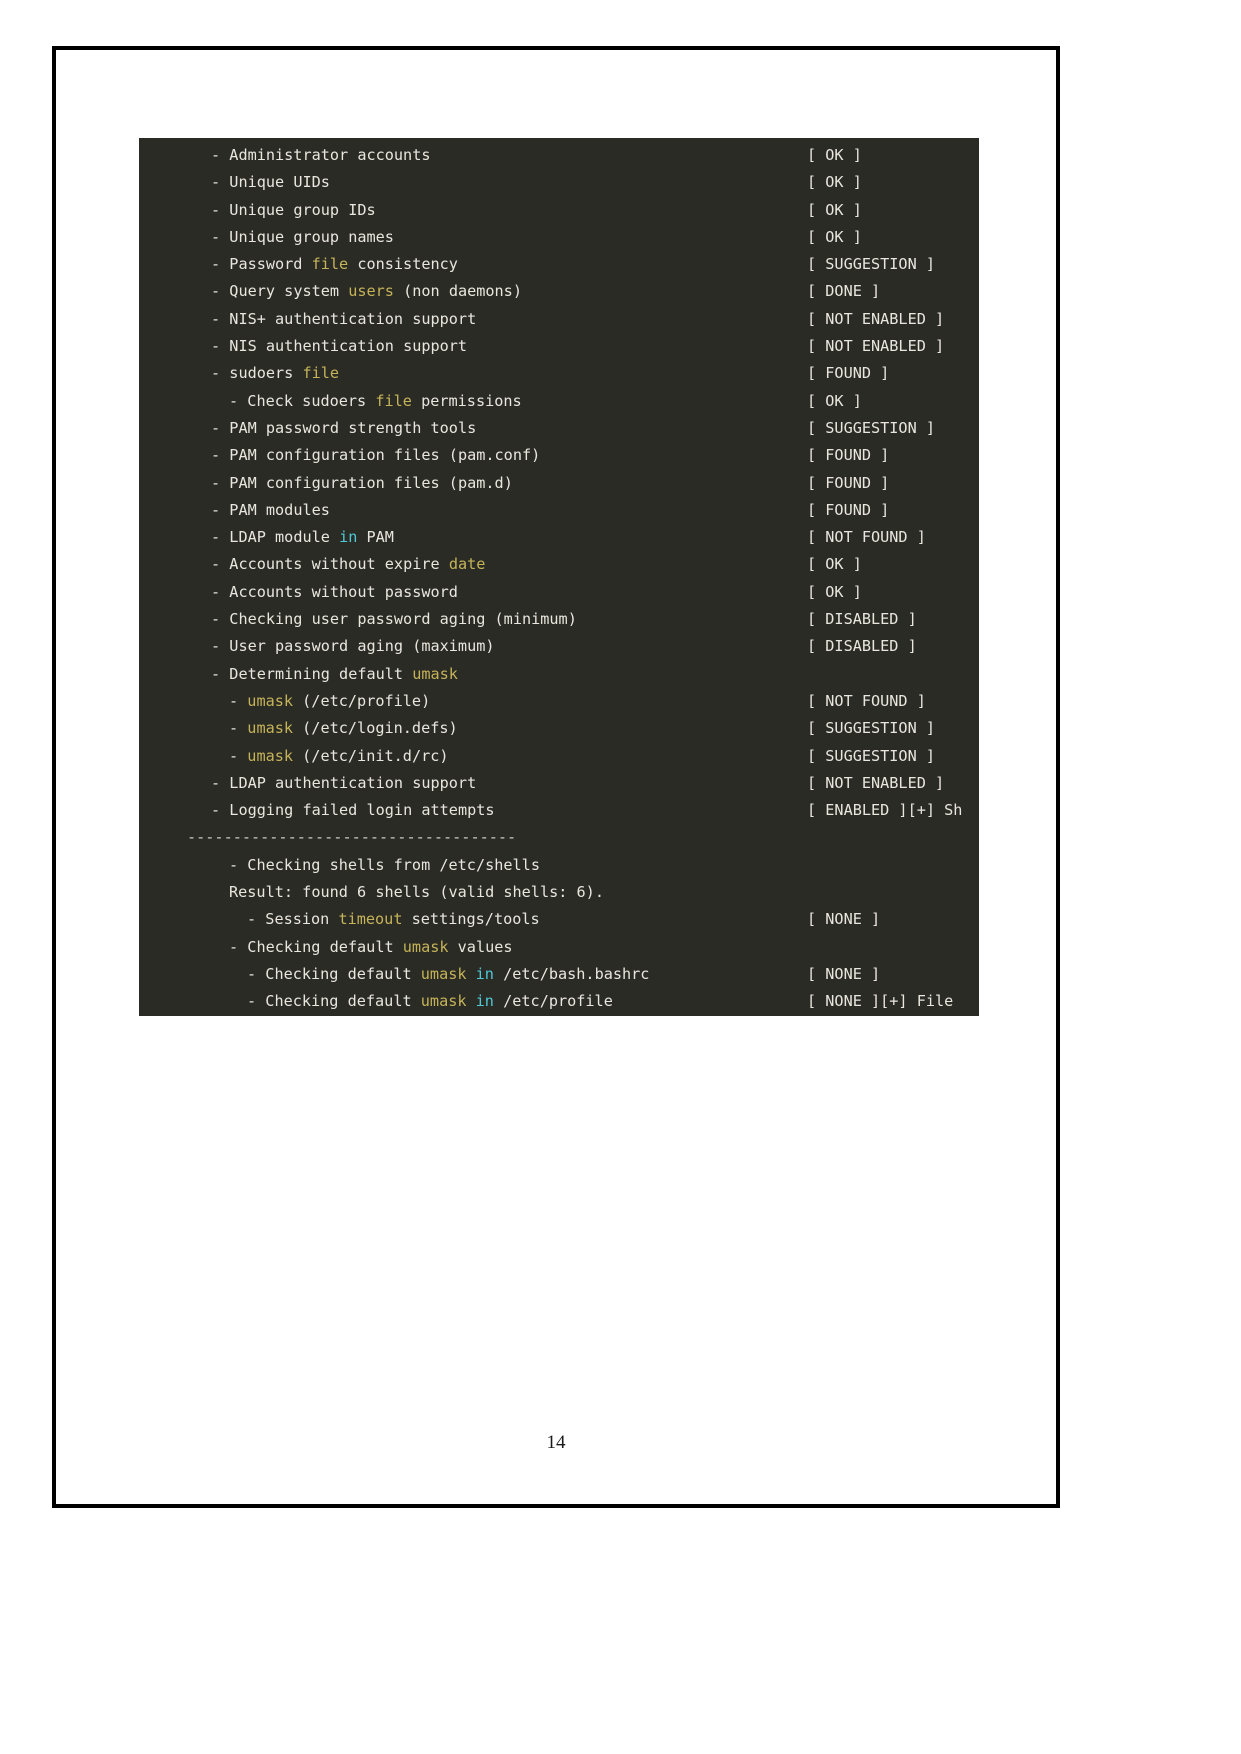 The width and height of the screenshot is (1241, 1754). I want to click on terminal-line-label: - LDAP authentication support, so click(344, 782).